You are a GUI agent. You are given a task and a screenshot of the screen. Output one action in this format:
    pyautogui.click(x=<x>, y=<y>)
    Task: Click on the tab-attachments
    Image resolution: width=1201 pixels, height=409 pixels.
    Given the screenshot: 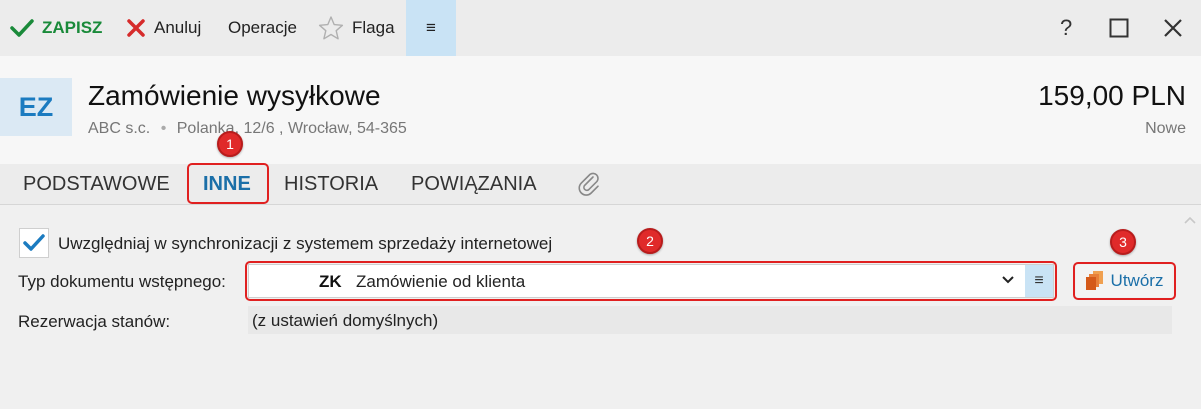 What is the action you would take?
    pyautogui.click(x=589, y=184)
    